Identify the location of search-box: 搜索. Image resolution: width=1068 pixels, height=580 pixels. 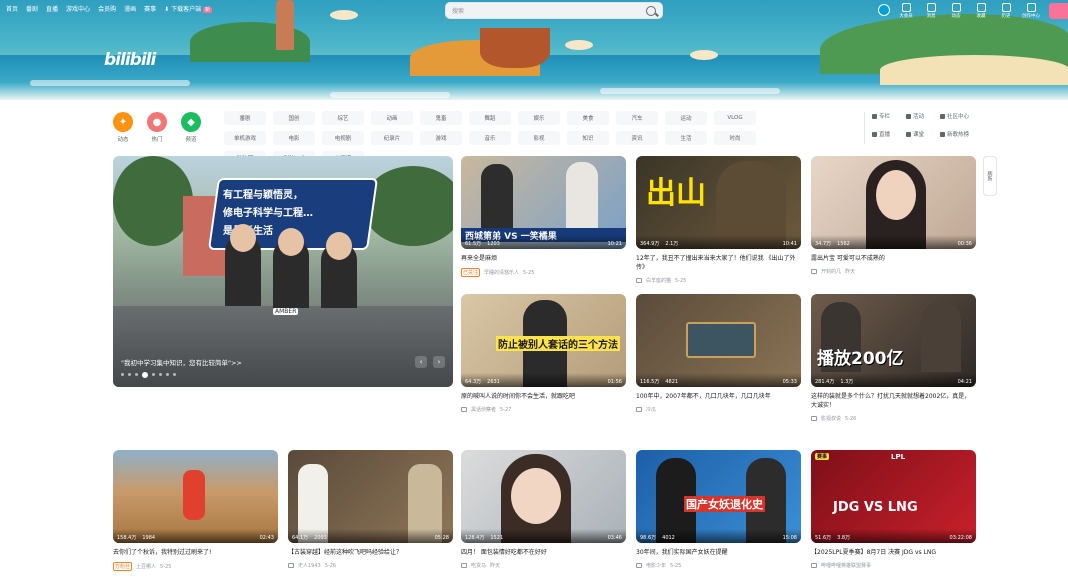
(554, 10).